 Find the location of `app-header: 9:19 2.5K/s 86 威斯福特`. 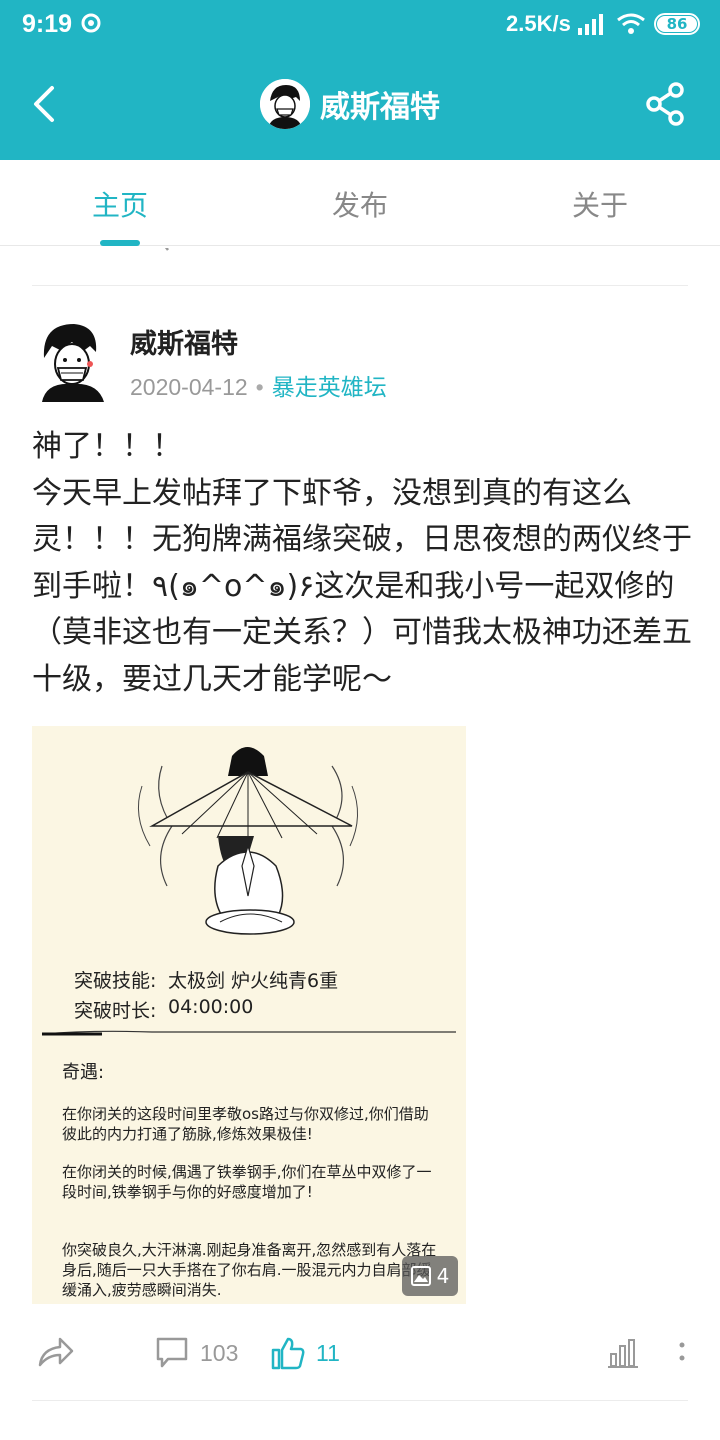

app-header: 9:19 2.5K/s 86 威斯福特 is located at coordinates (360, 80).